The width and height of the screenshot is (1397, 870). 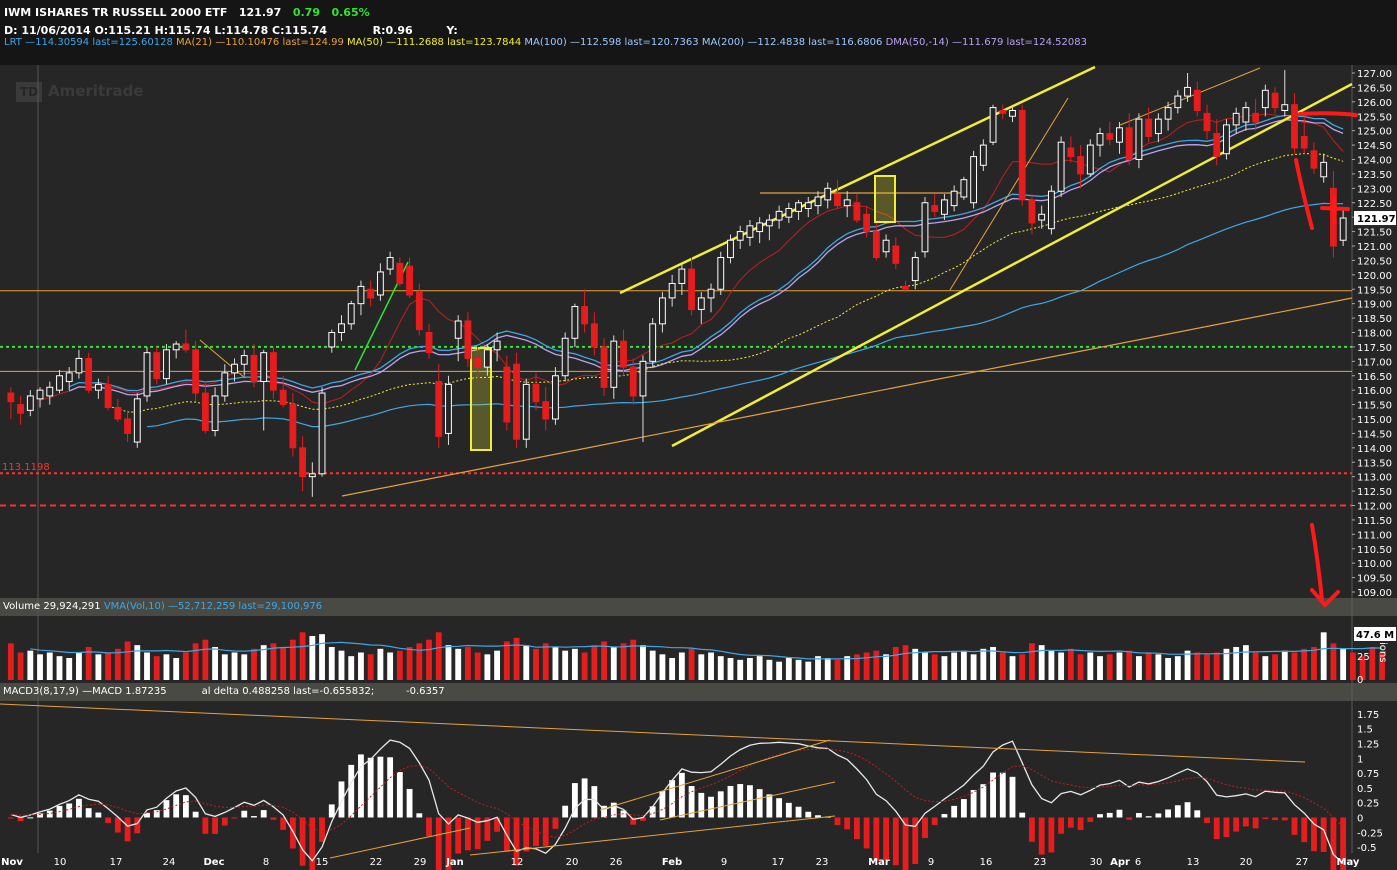 I want to click on price-tick-label: 121.00, so click(x=1374, y=247).